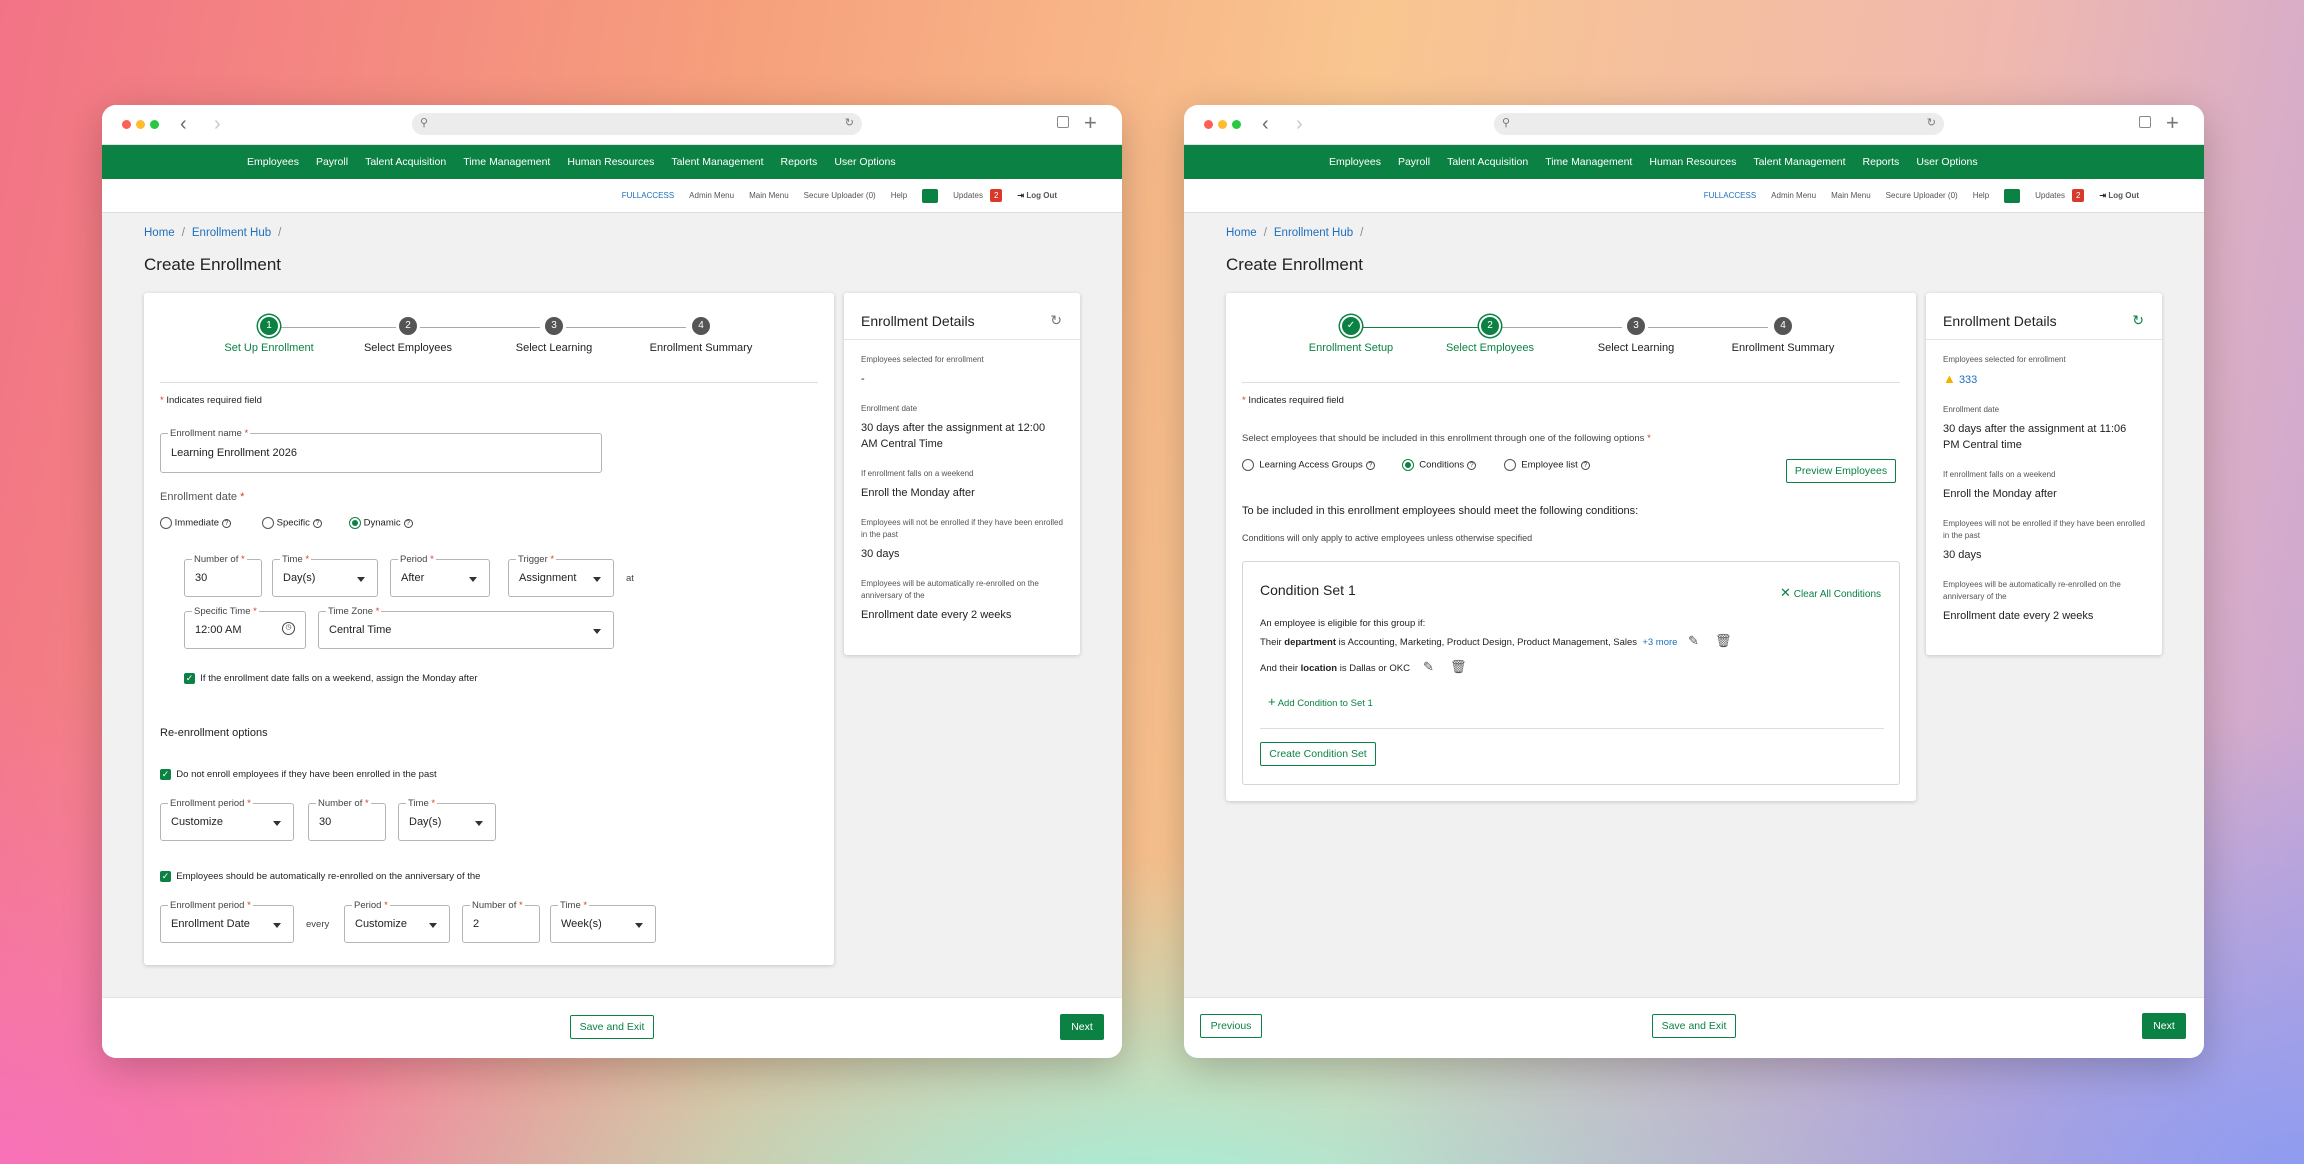 Image resolution: width=2304 pixels, height=1164 pixels. What do you see at coordinates (2119, 195) in the screenshot?
I see `logout-link: ⇥ Log Out` at bounding box center [2119, 195].